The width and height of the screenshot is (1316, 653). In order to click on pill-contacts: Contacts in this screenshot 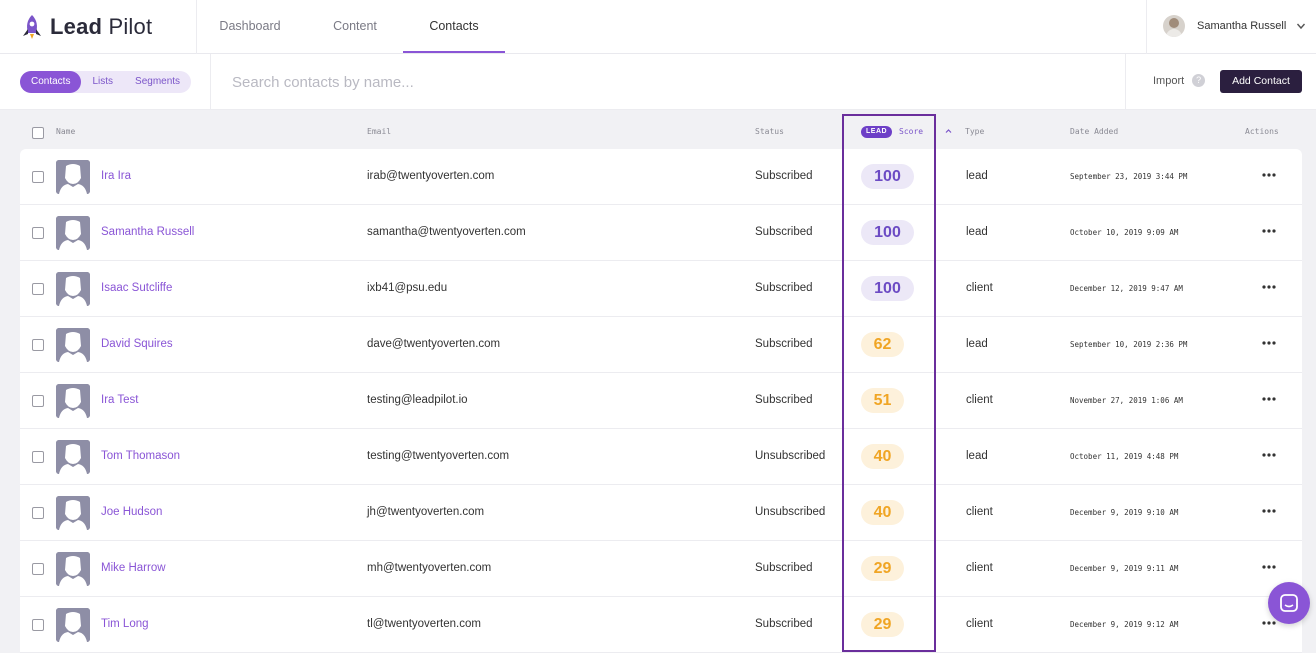, I will do `click(51, 82)`.